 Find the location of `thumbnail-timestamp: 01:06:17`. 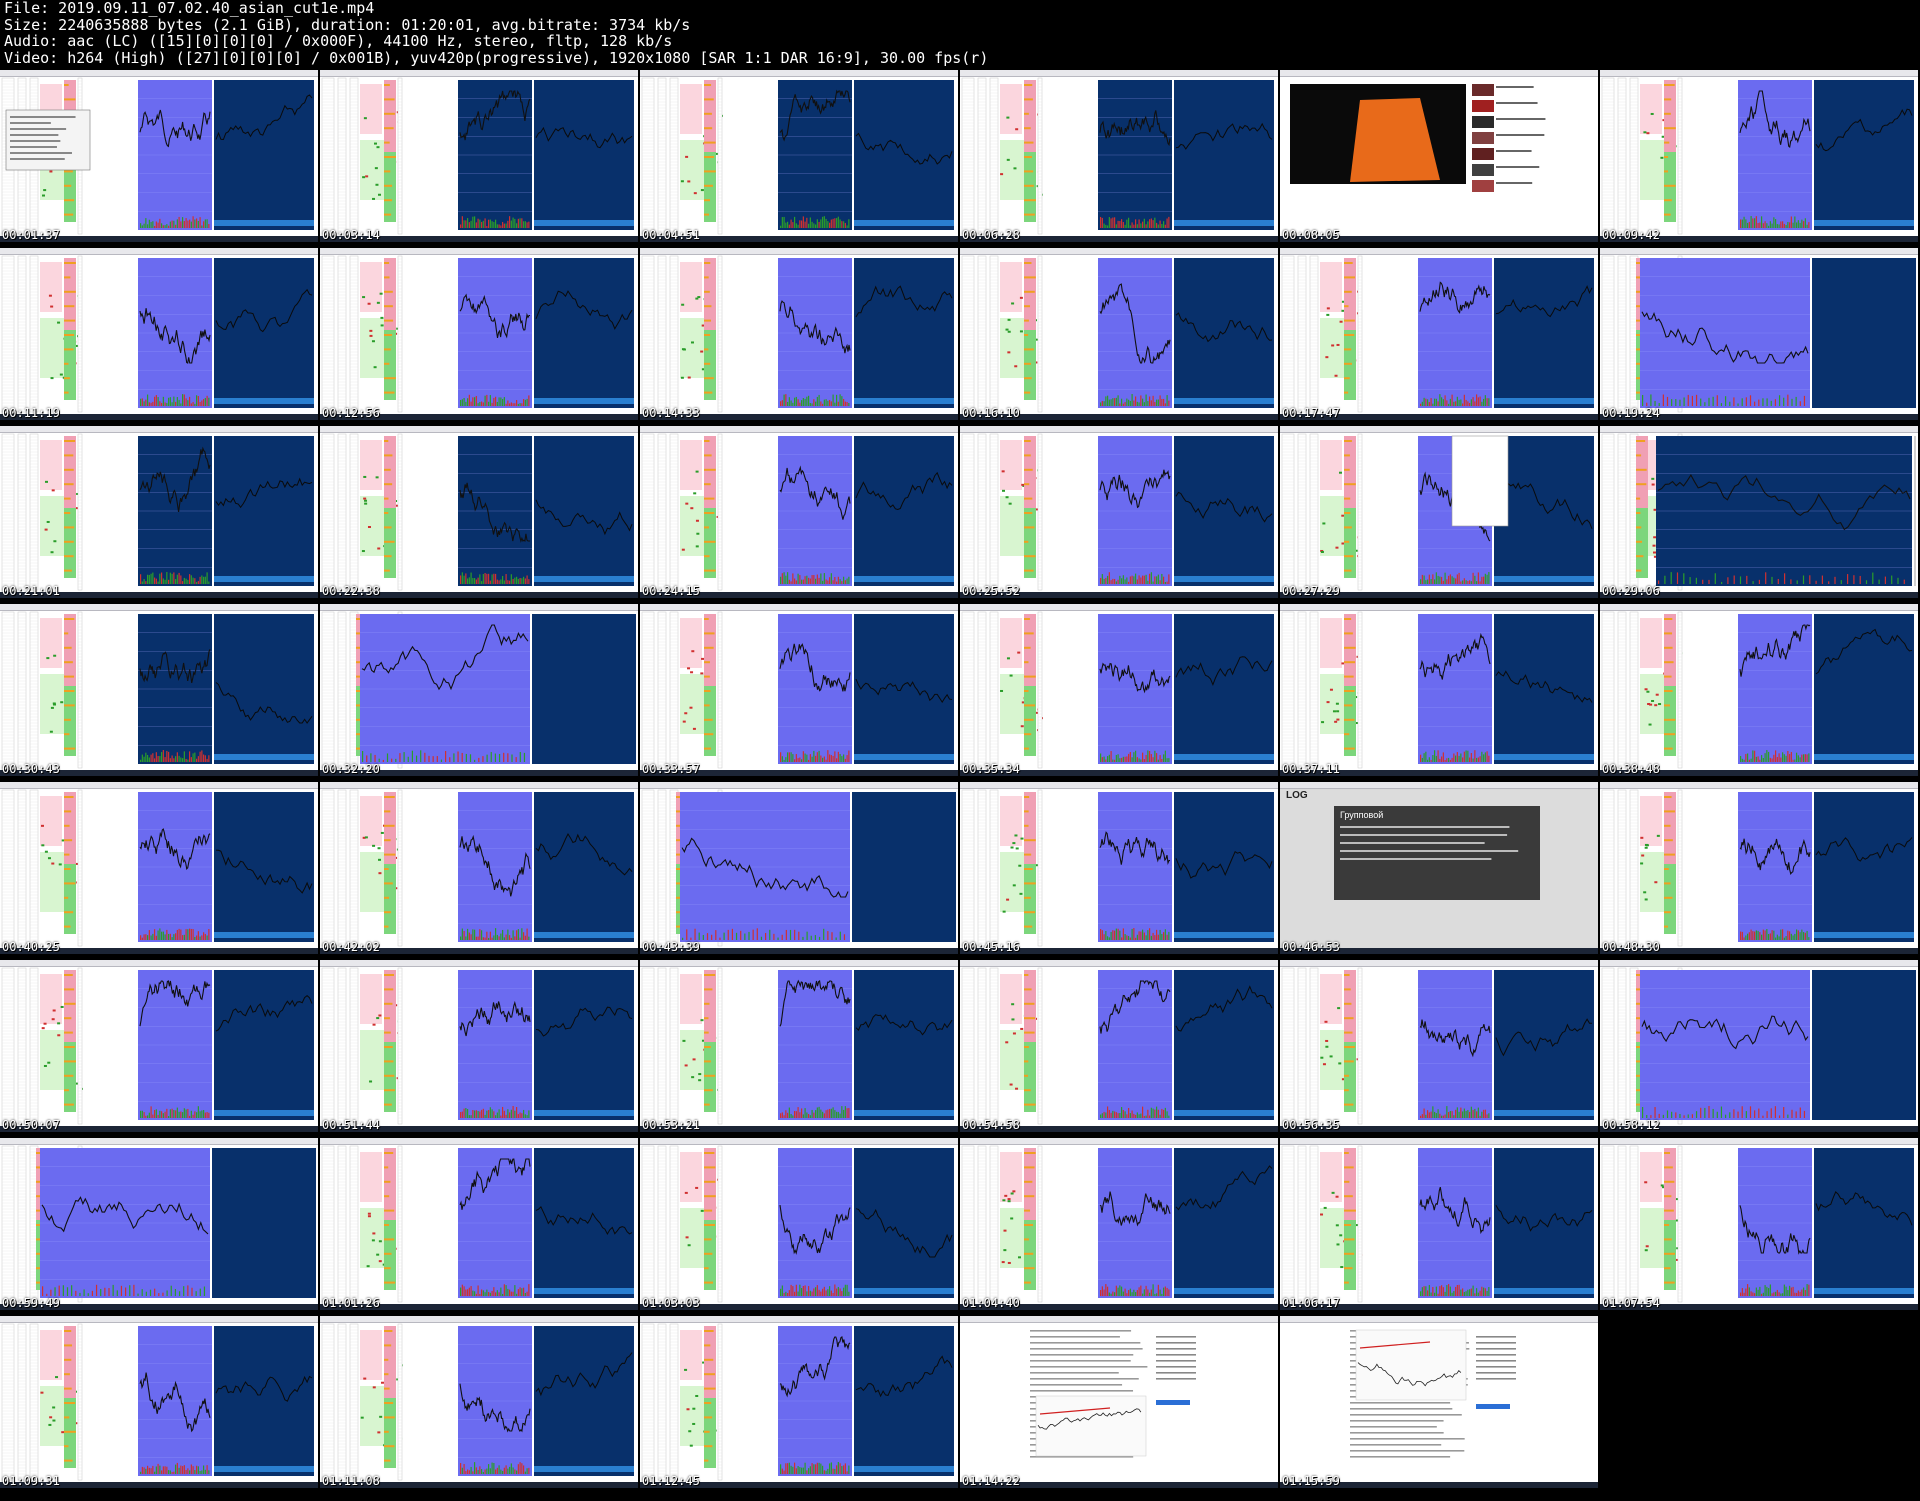

thumbnail-timestamp: 01:06:17 is located at coordinates (1311, 1303).